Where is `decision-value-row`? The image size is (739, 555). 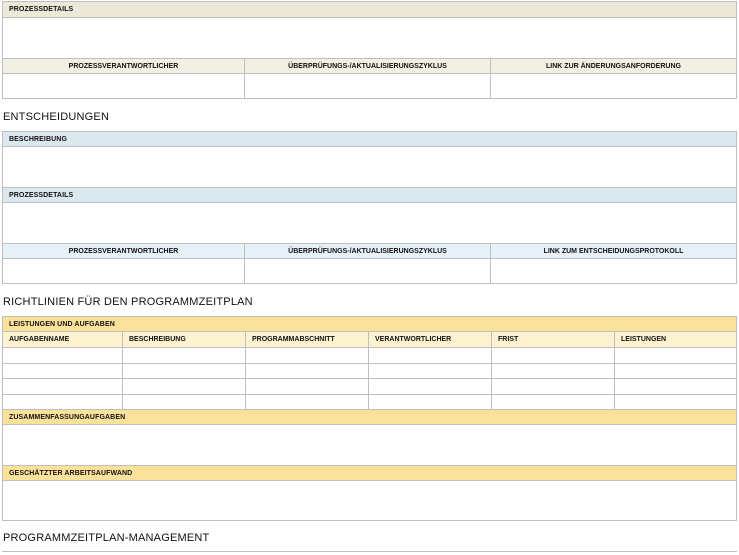
decision-value-row is located at coordinates (369, 271).